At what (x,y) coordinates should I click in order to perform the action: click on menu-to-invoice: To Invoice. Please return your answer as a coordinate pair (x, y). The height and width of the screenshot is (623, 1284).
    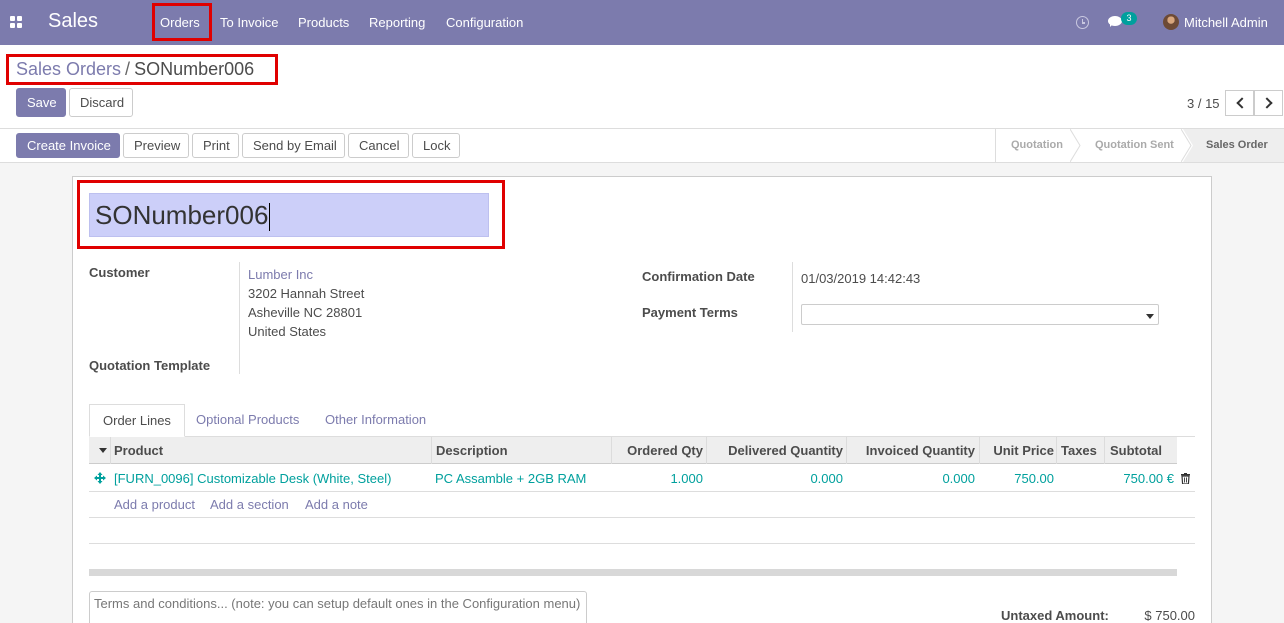
    Looking at the image, I should click on (249, 22).